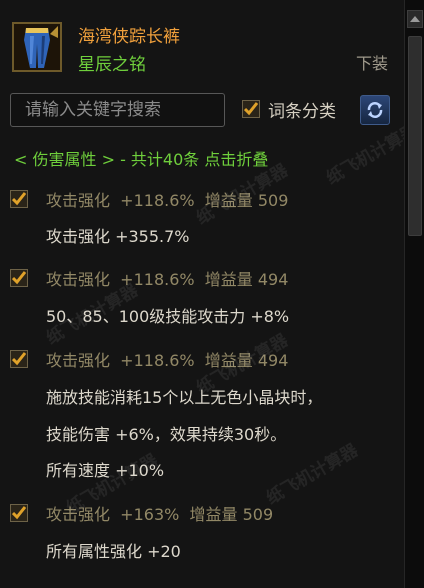  I want to click on entry-text: 技能伤害 +6%，效果持续30秒。, so click(166, 434).